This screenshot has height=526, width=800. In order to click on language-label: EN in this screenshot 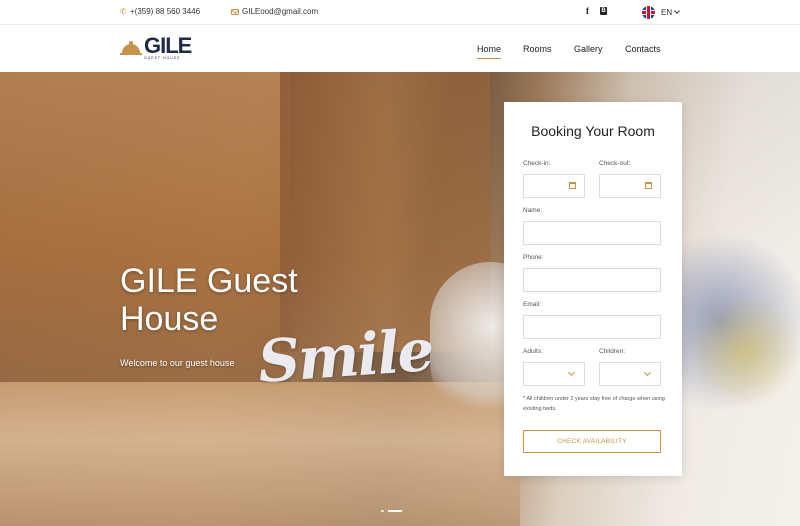, I will do `click(667, 12)`.